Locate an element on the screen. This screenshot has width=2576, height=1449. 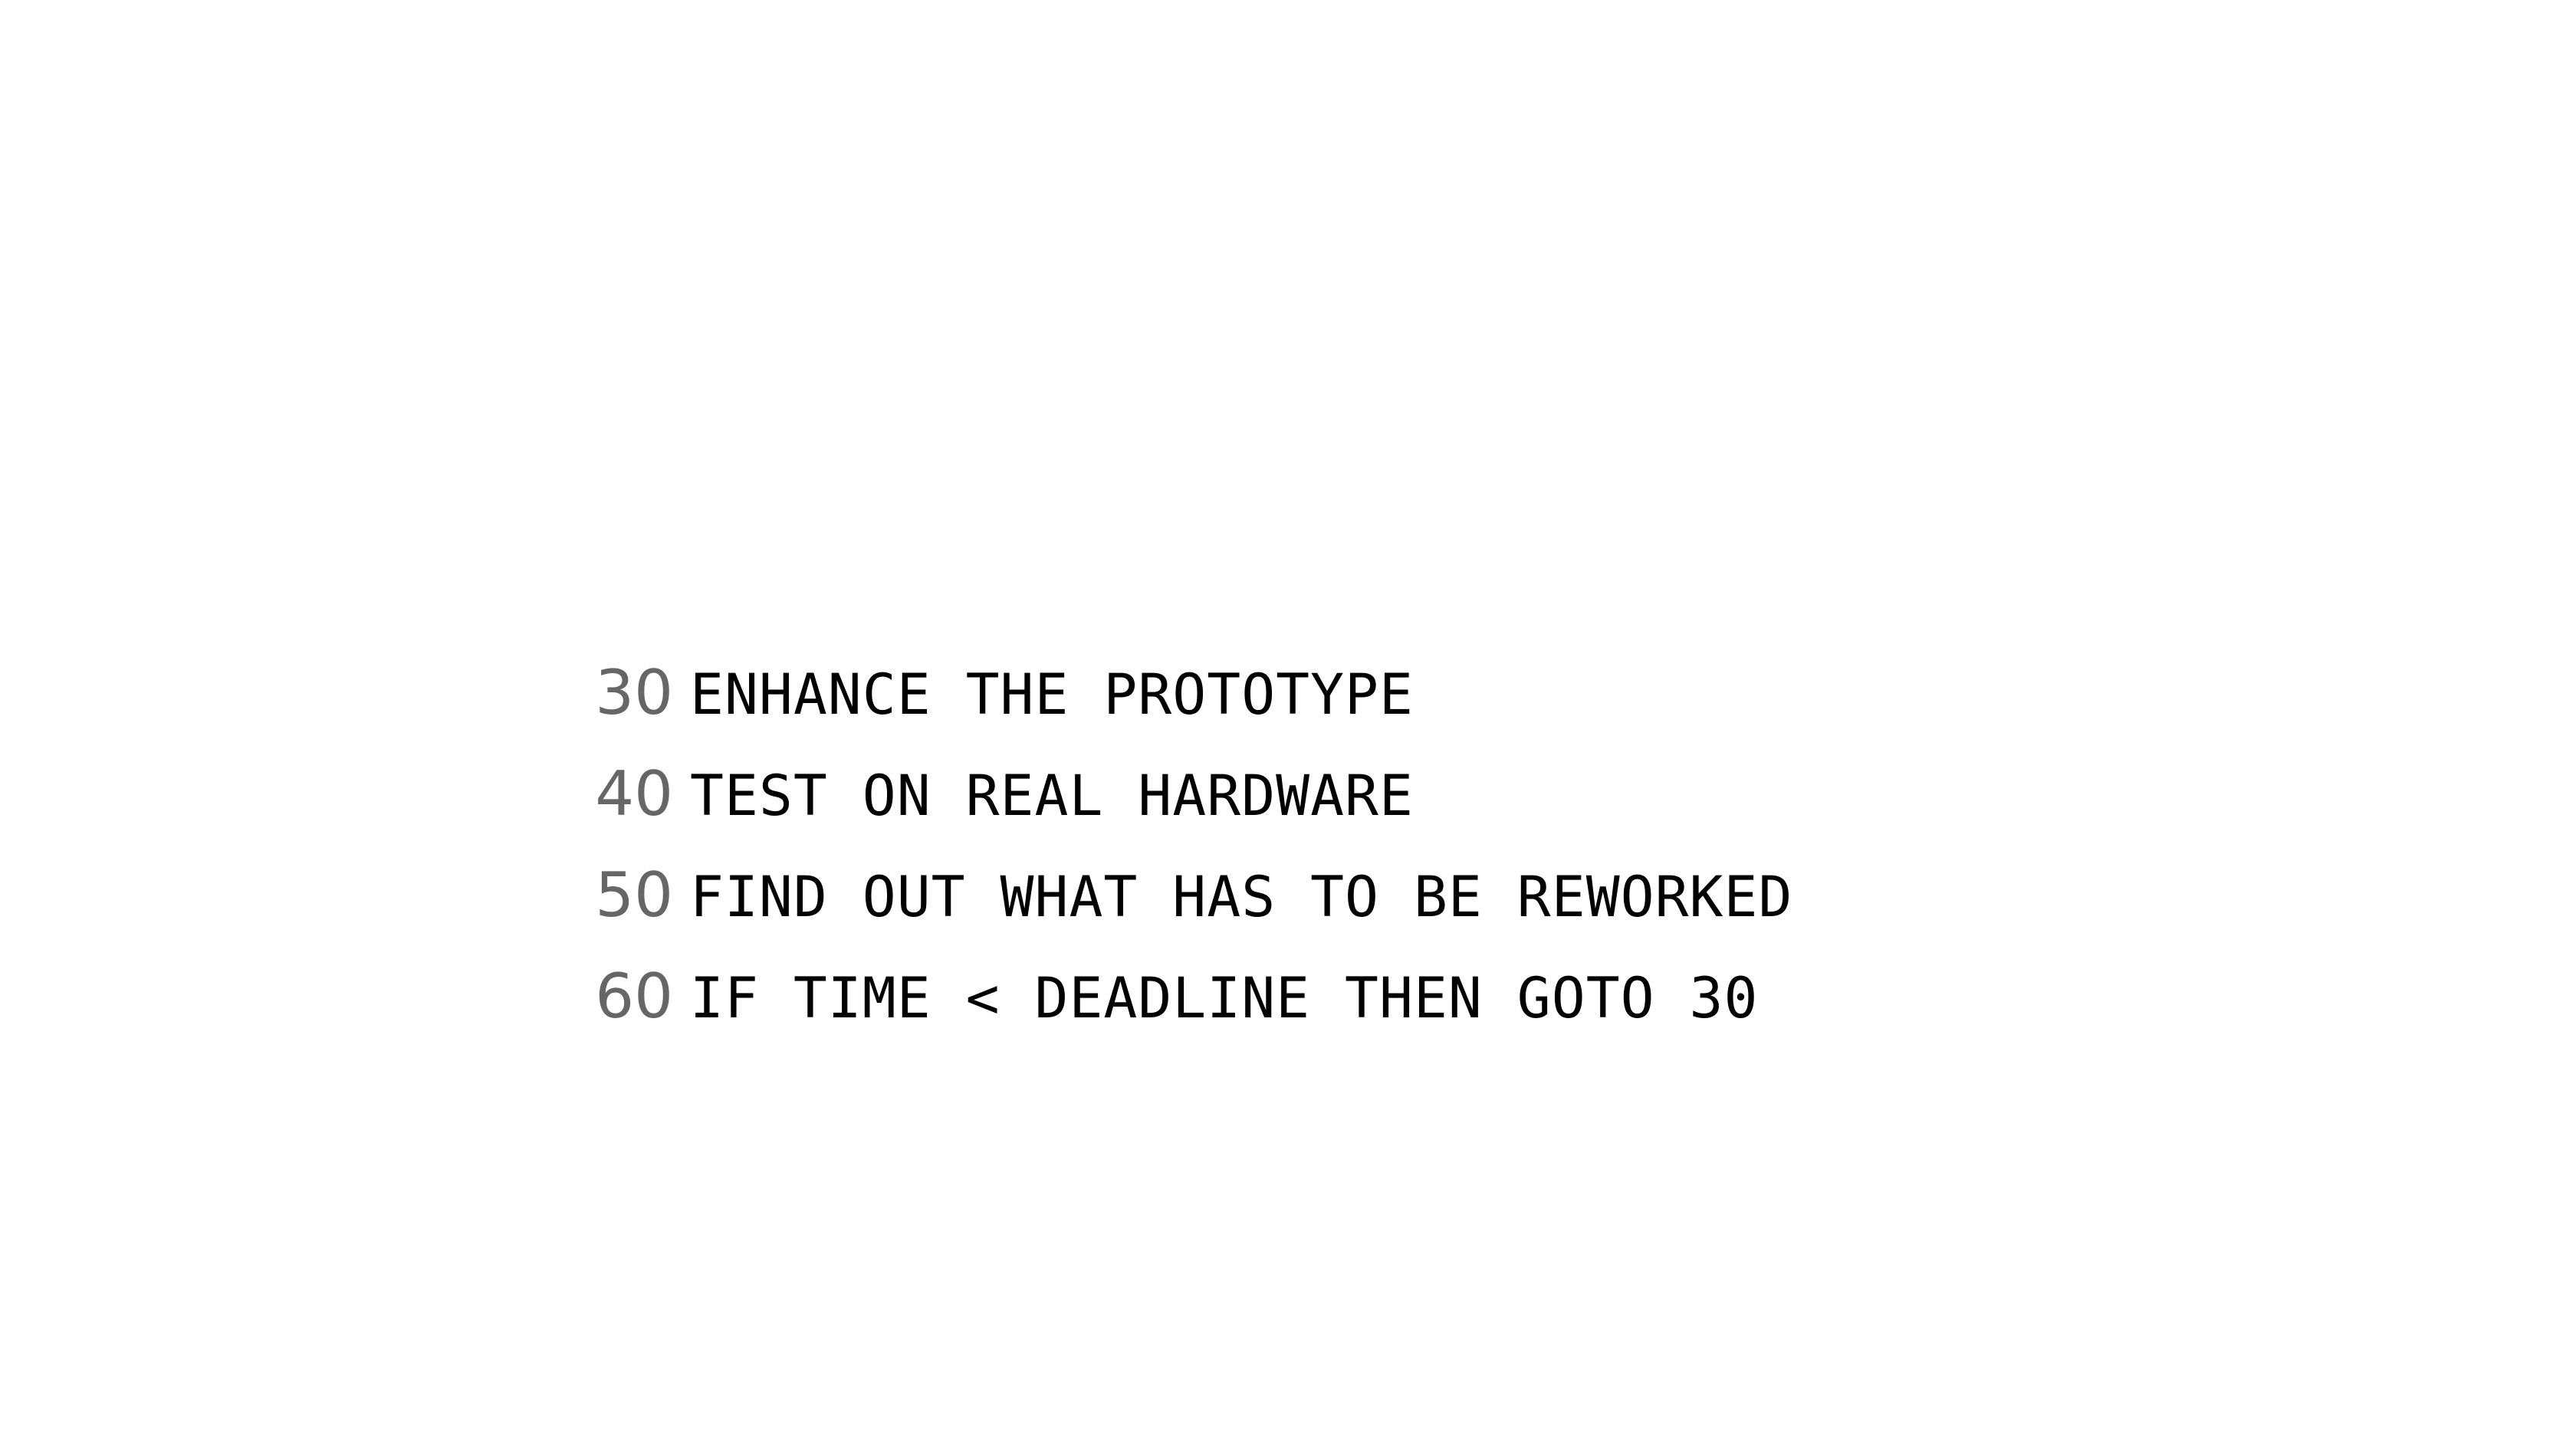
code-statement: FIND OUT WHAT HAS TO BE REWORKED is located at coordinates (1241, 898).